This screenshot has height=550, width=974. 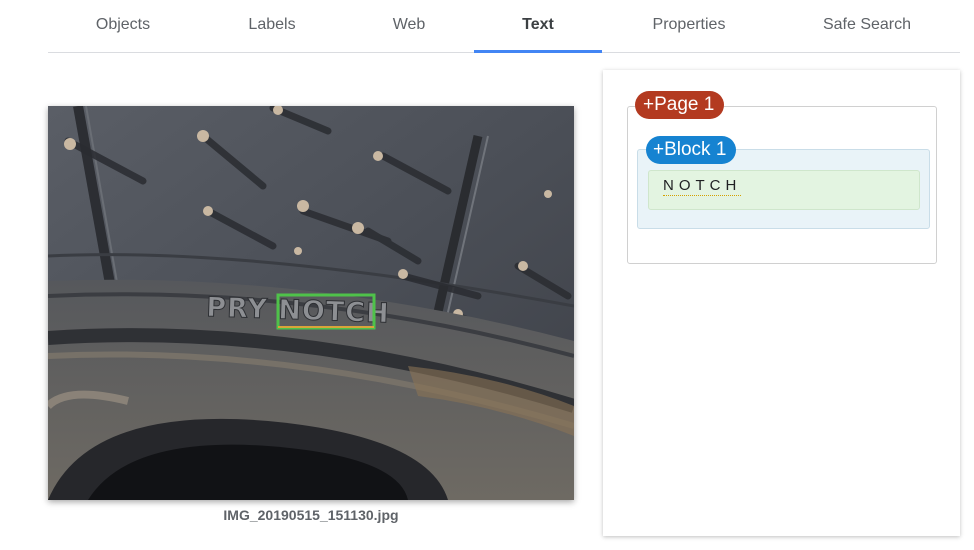 What do you see at coordinates (702, 186) in the screenshot?
I see `detected-word: NOTCH` at bounding box center [702, 186].